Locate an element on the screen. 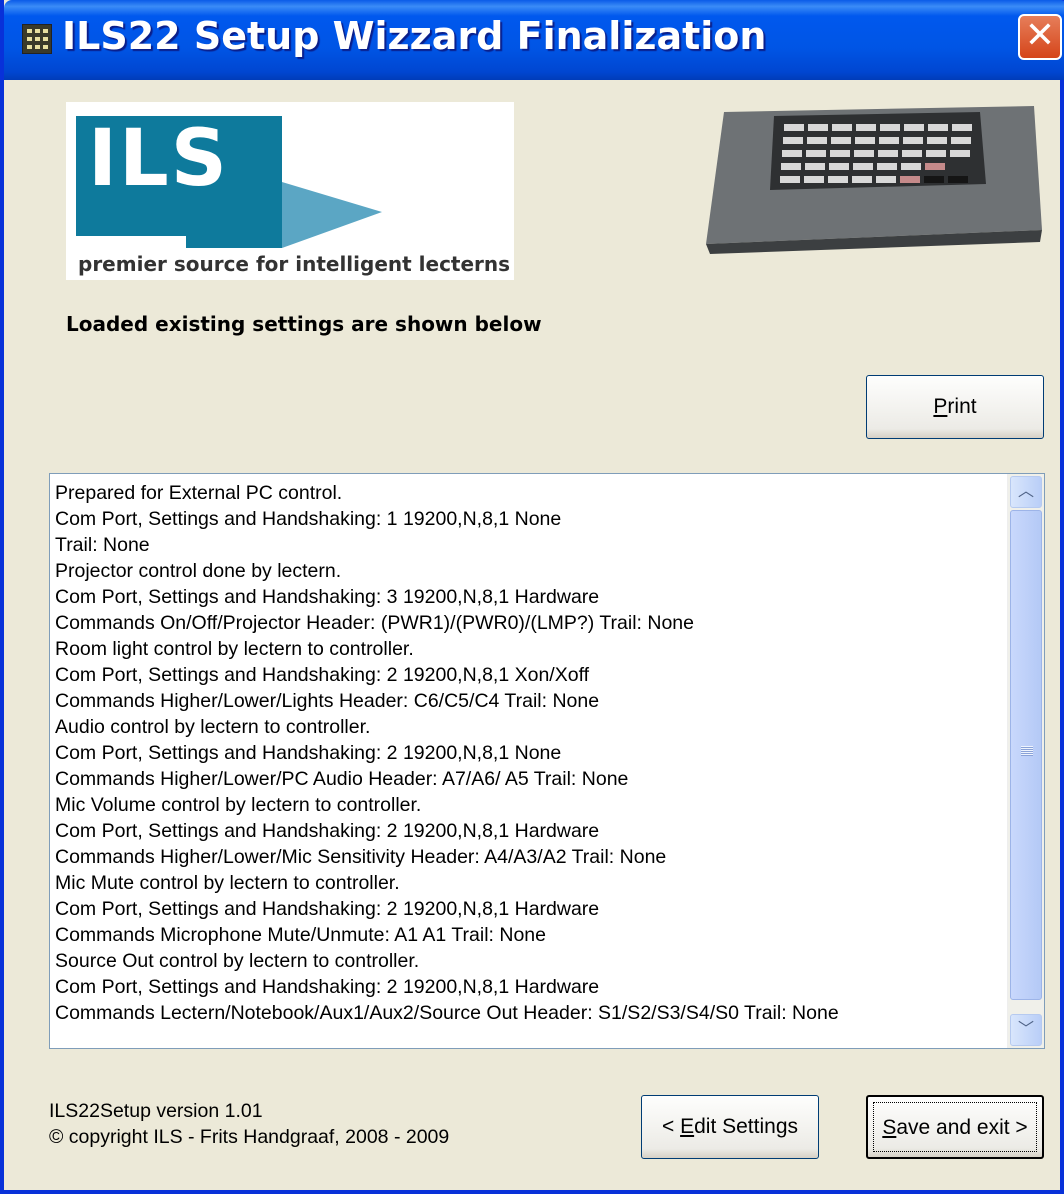  lectern-keypad-icon is located at coordinates (874, 180).